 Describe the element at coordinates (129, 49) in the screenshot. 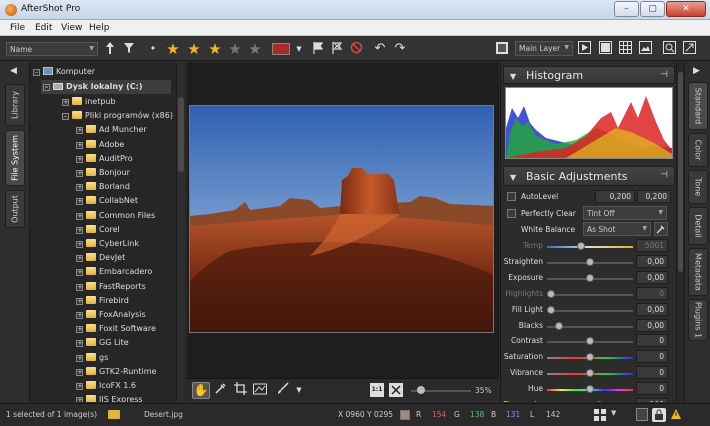

I see `filter-icon` at that location.